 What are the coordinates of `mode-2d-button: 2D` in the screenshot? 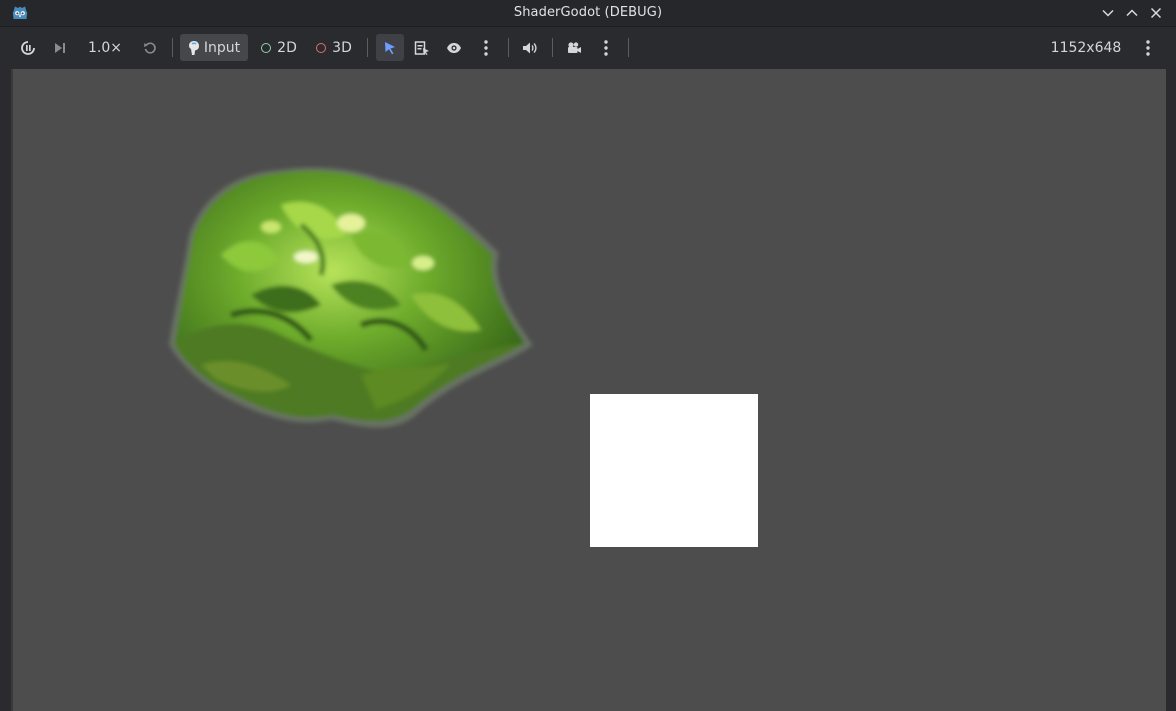 It's located at (279, 47).